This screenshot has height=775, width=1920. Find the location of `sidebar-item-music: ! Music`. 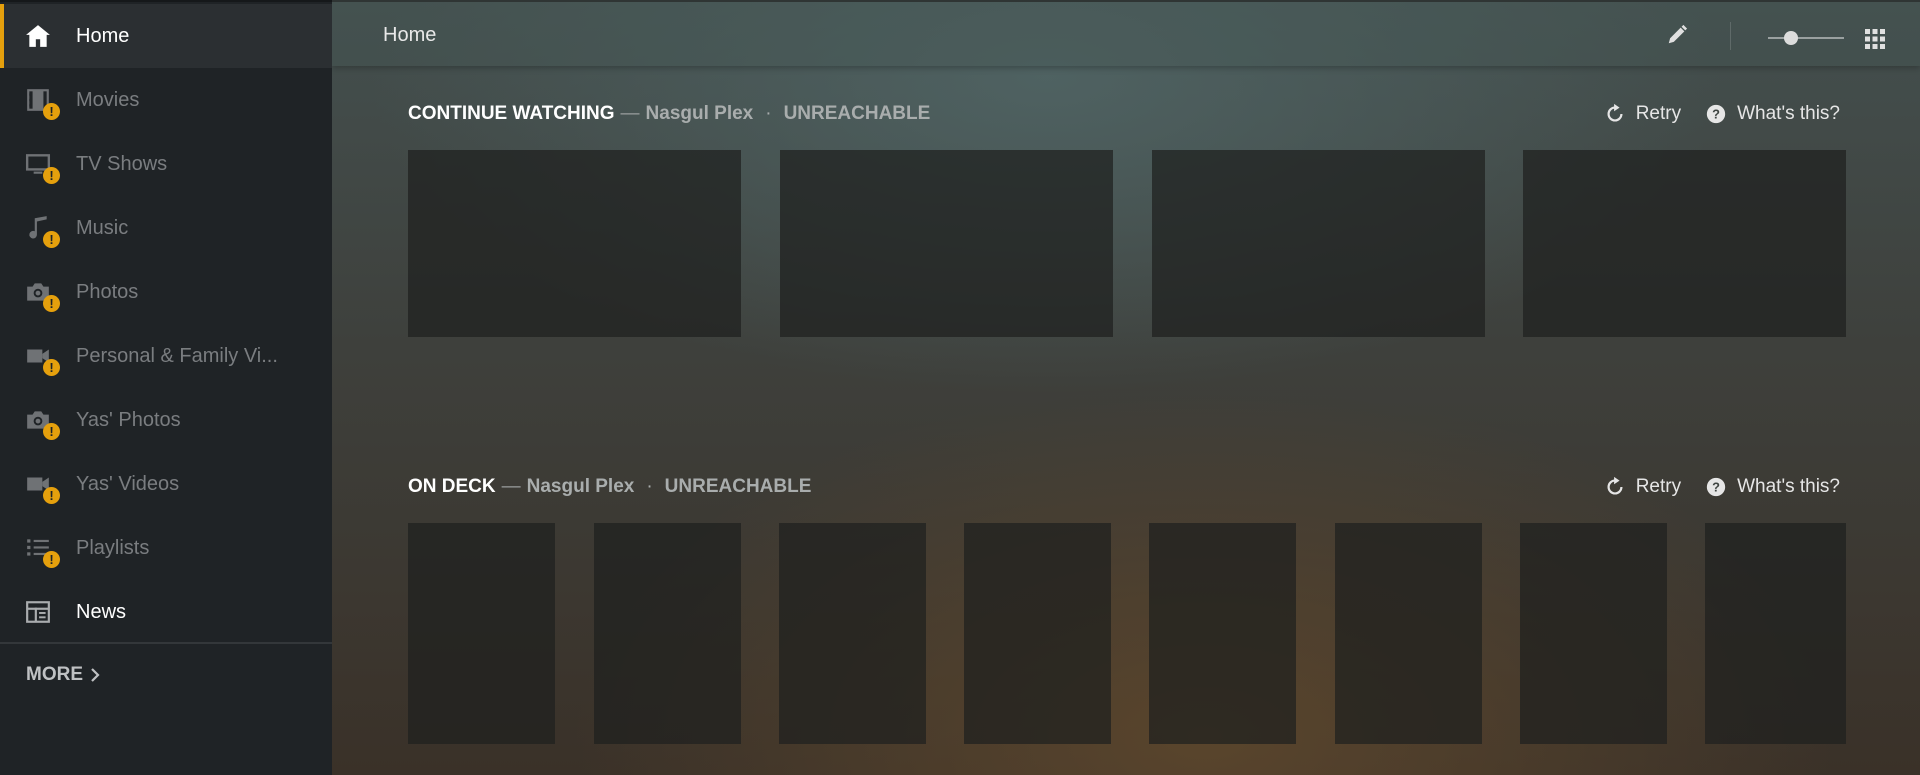

sidebar-item-music: ! Music is located at coordinates (166, 228).